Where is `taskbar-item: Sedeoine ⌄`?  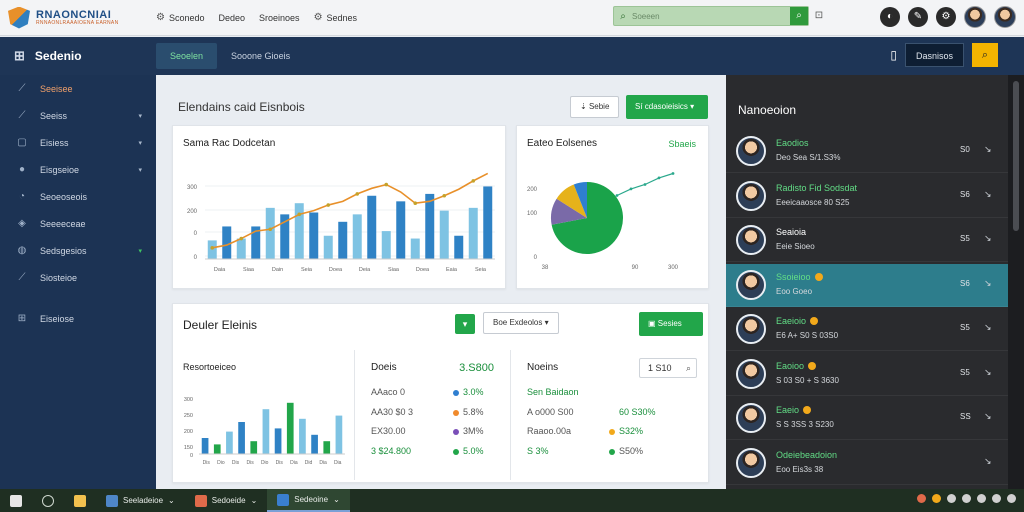 taskbar-item: Sedeoine ⌄ is located at coordinates (308, 500).